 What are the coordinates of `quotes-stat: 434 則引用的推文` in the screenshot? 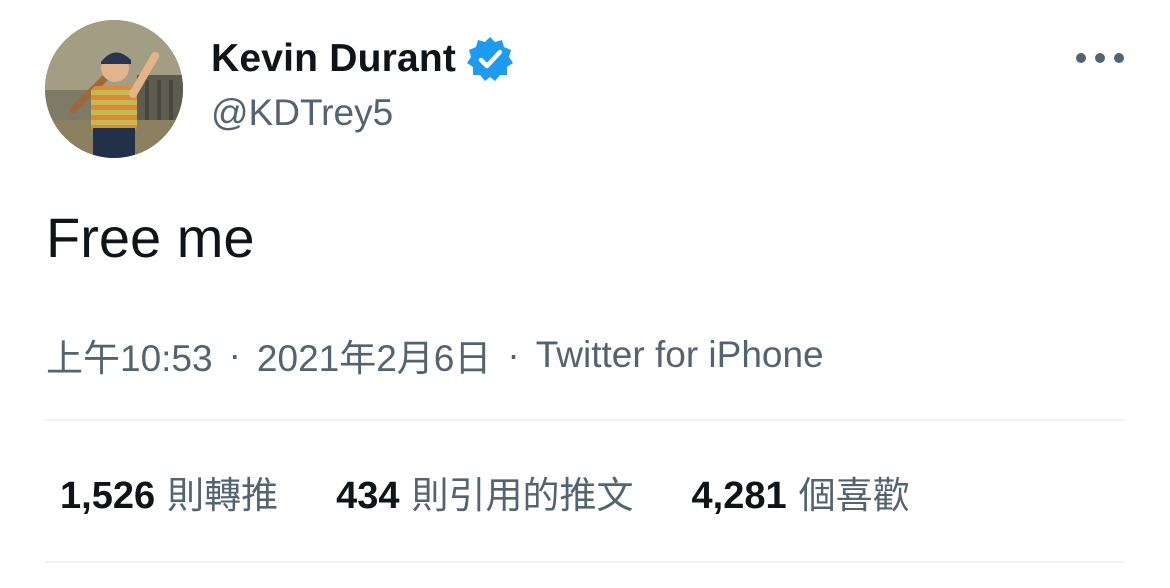 It's located at (484, 492).